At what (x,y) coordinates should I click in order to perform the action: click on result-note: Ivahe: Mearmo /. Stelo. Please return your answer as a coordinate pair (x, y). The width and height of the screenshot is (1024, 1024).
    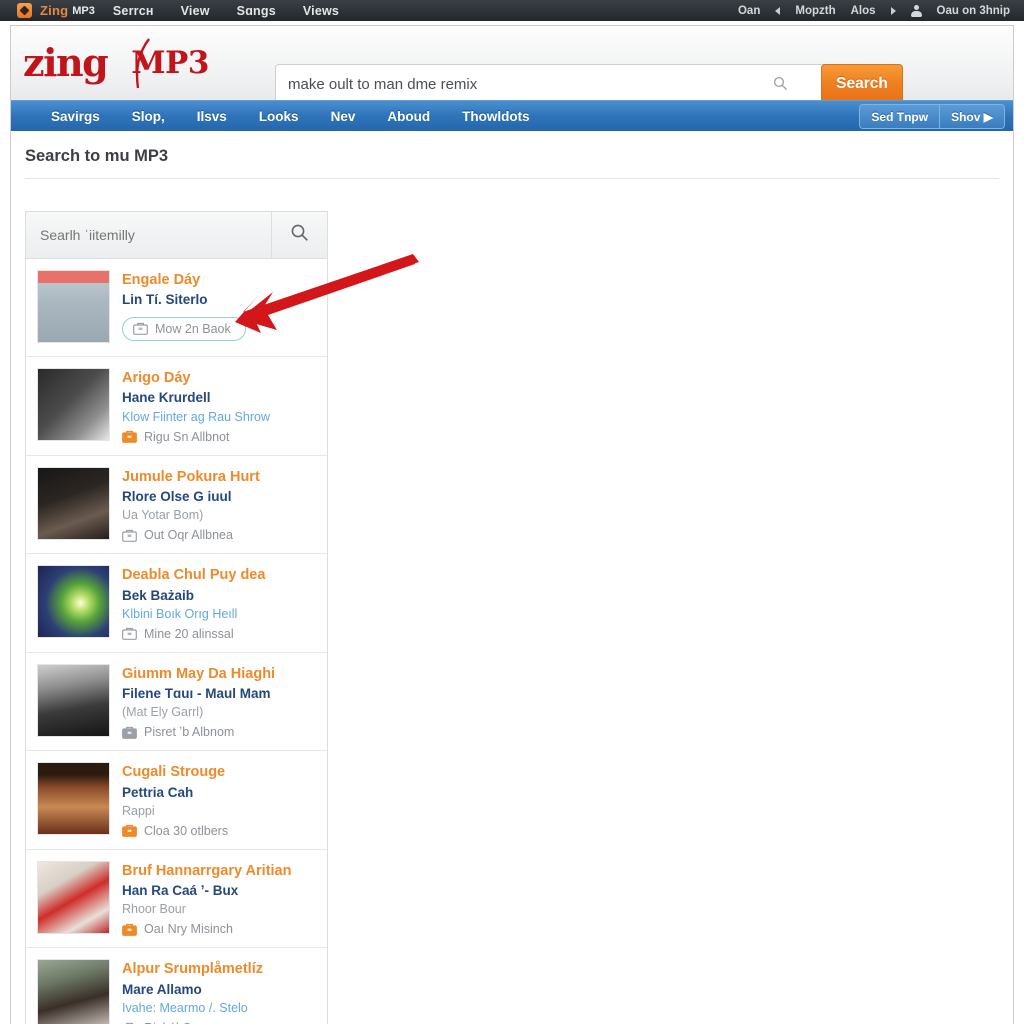
    Looking at the image, I should click on (185, 1008).